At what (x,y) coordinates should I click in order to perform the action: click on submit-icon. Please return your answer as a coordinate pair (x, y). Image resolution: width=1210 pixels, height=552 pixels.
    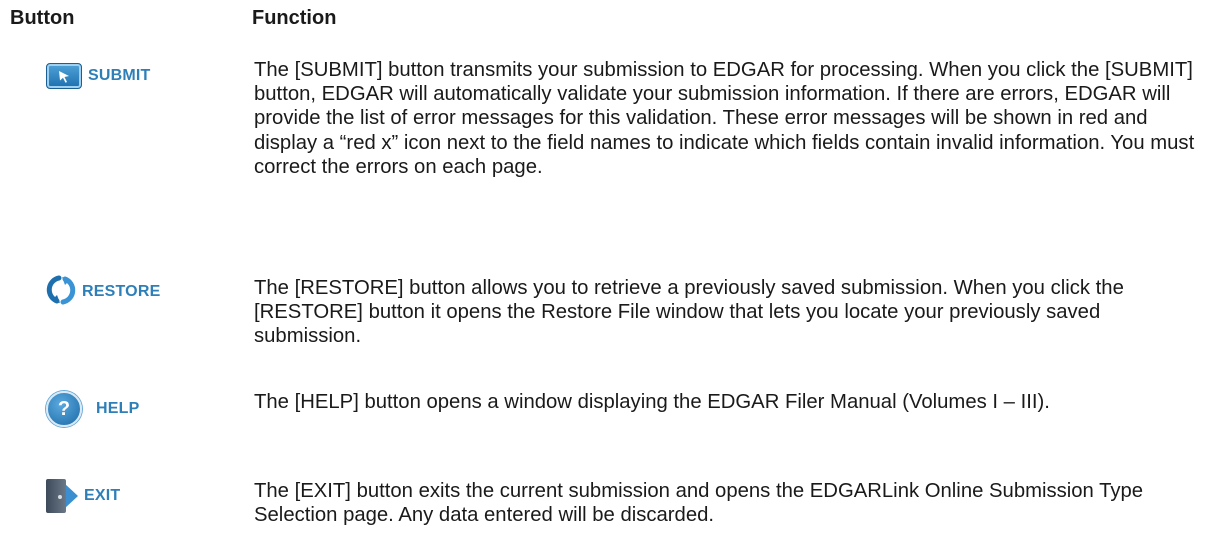
    Looking at the image, I should click on (64, 76).